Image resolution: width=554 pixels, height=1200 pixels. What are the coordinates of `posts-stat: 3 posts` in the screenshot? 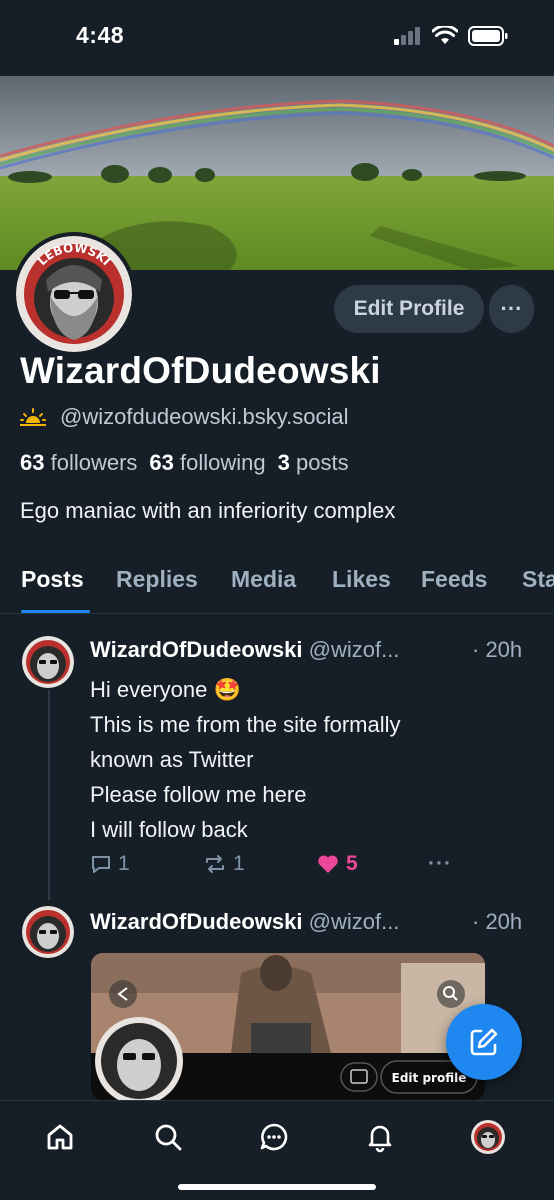 It's located at (313, 462).